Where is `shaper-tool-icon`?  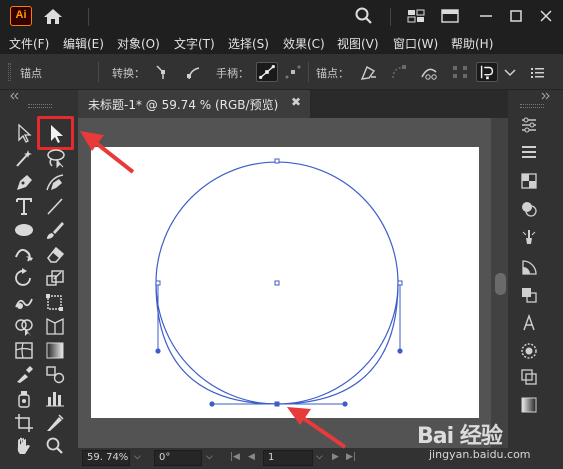
shaper-tool-icon is located at coordinates (24, 254).